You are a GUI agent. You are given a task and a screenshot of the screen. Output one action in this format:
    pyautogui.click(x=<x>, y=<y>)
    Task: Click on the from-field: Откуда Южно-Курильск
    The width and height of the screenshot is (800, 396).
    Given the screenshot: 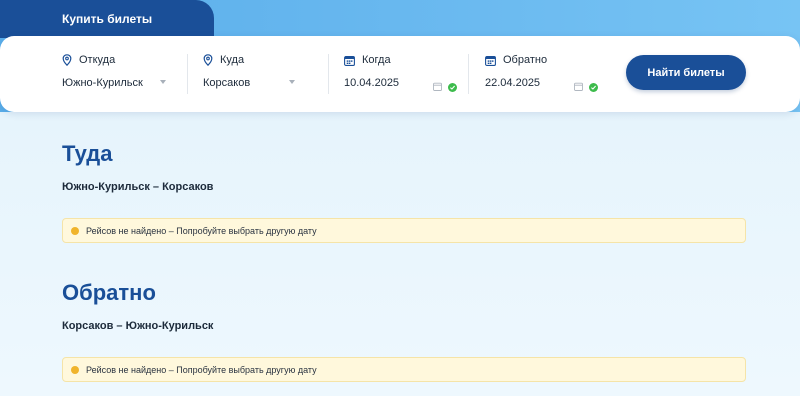 What is the action you would take?
    pyautogui.click(x=117, y=74)
    